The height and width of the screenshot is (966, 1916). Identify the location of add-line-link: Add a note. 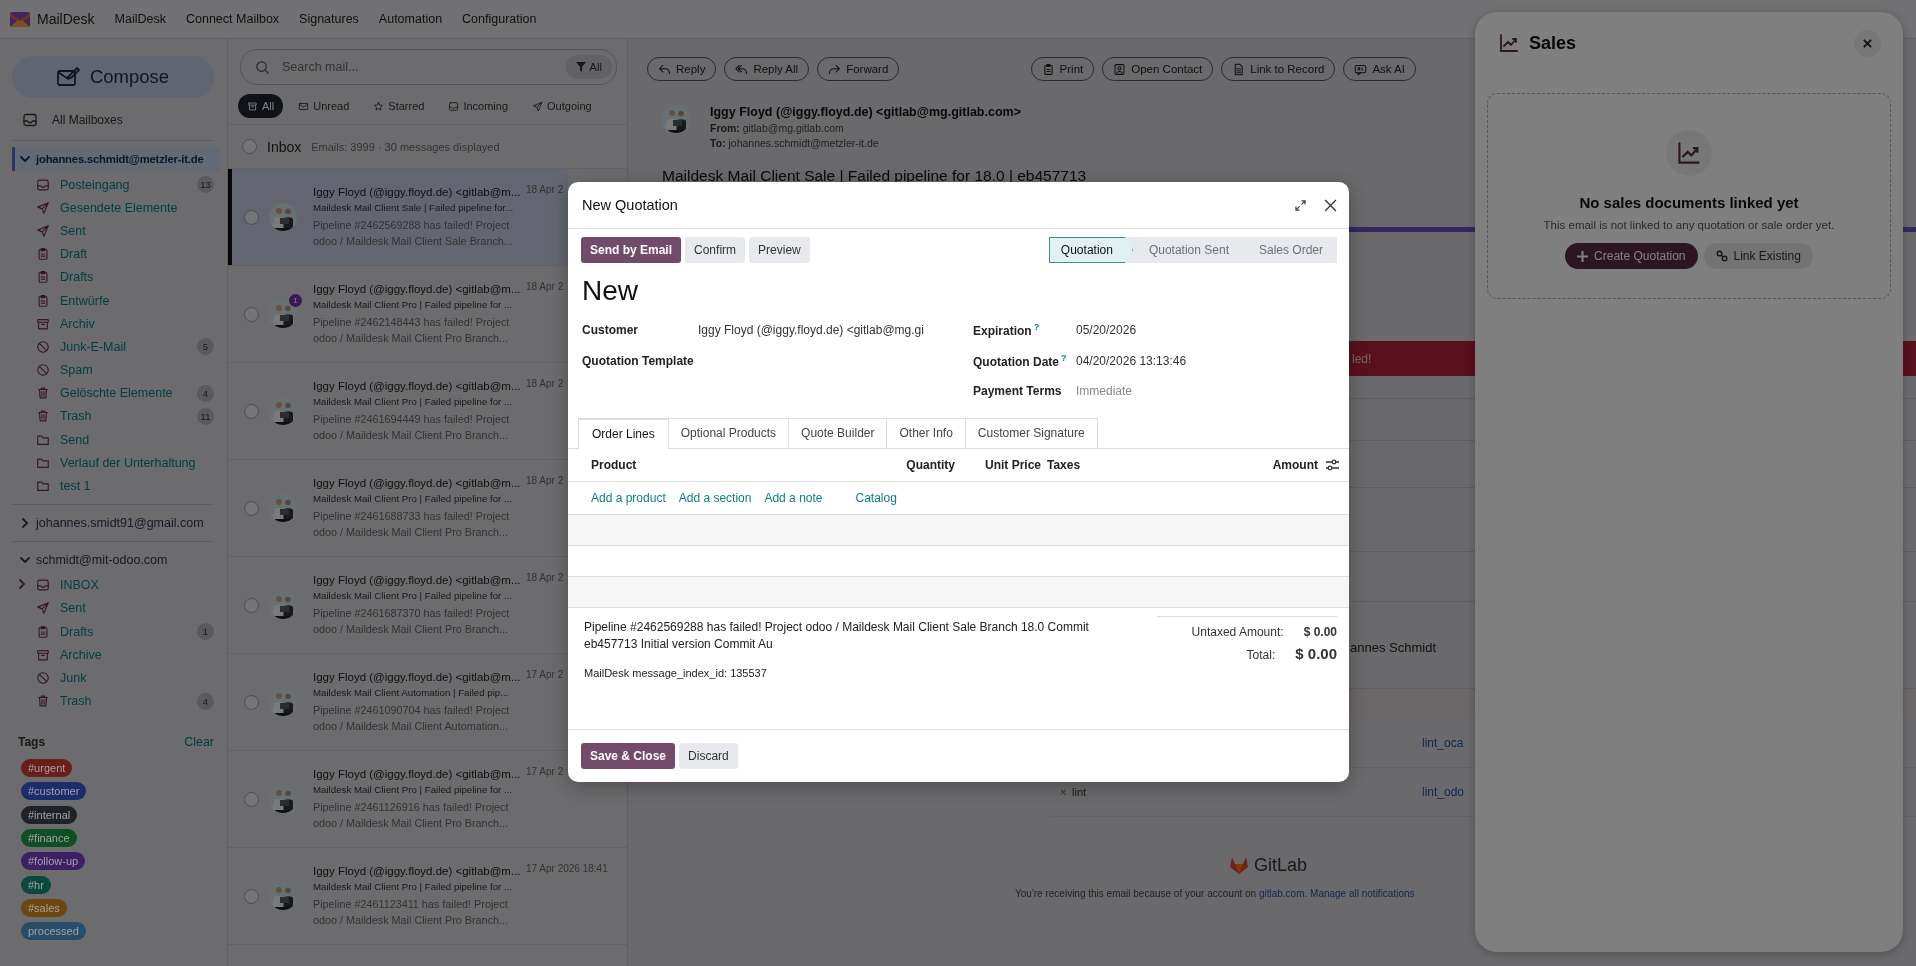
(793, 497).